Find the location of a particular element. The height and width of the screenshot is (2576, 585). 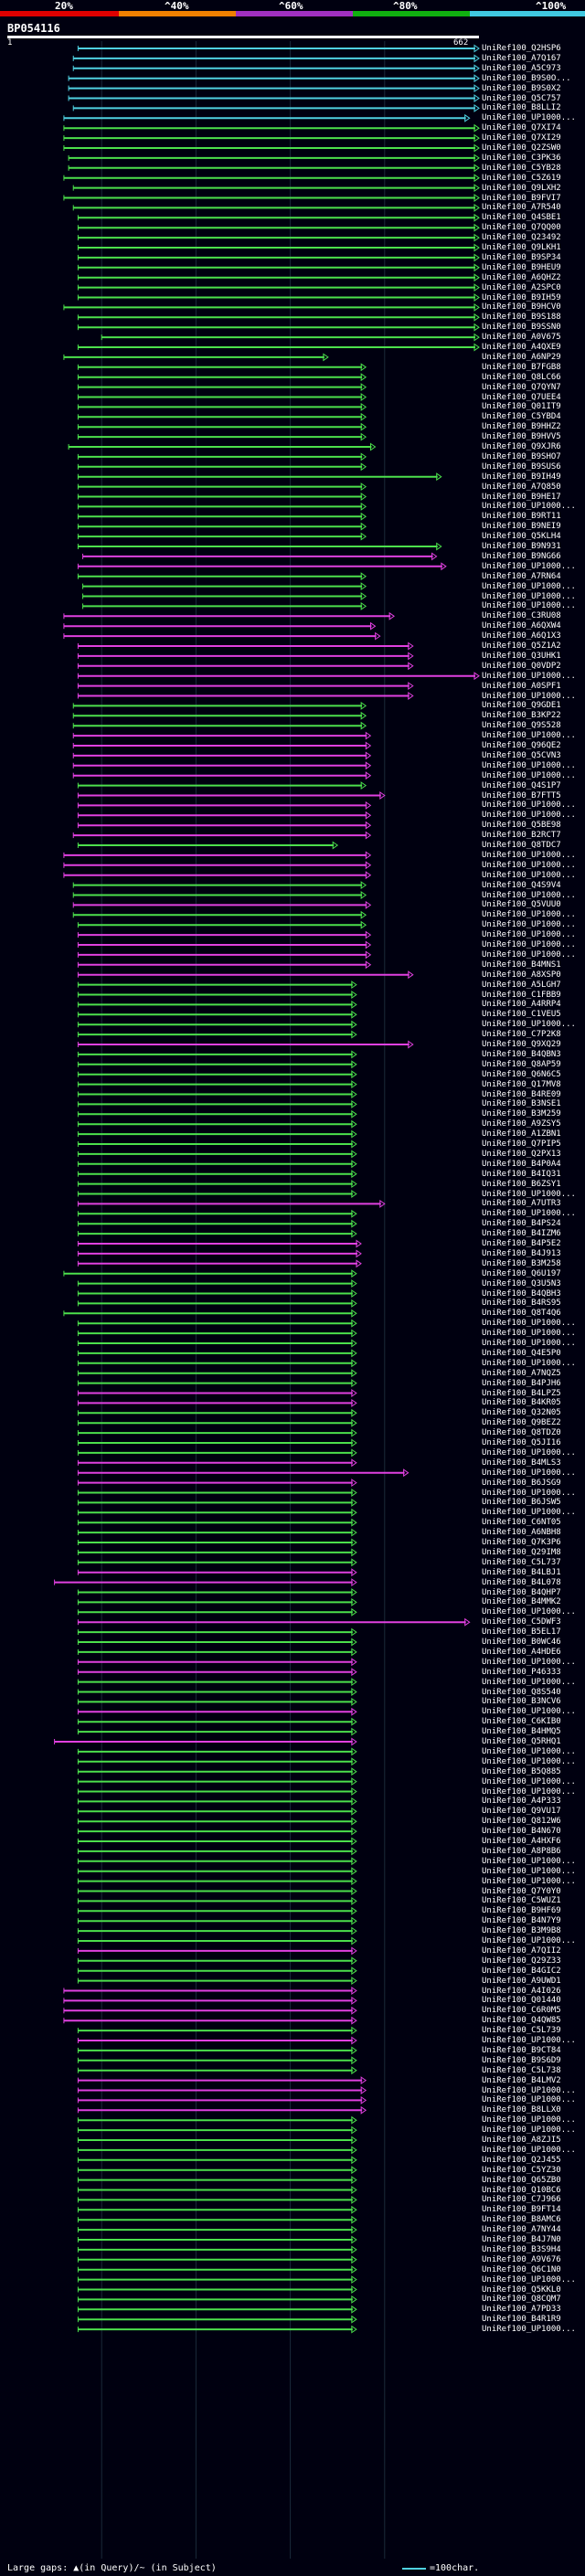

hit-label: UniRef100_B4QBH3 is located at coordinates (521, 1294).